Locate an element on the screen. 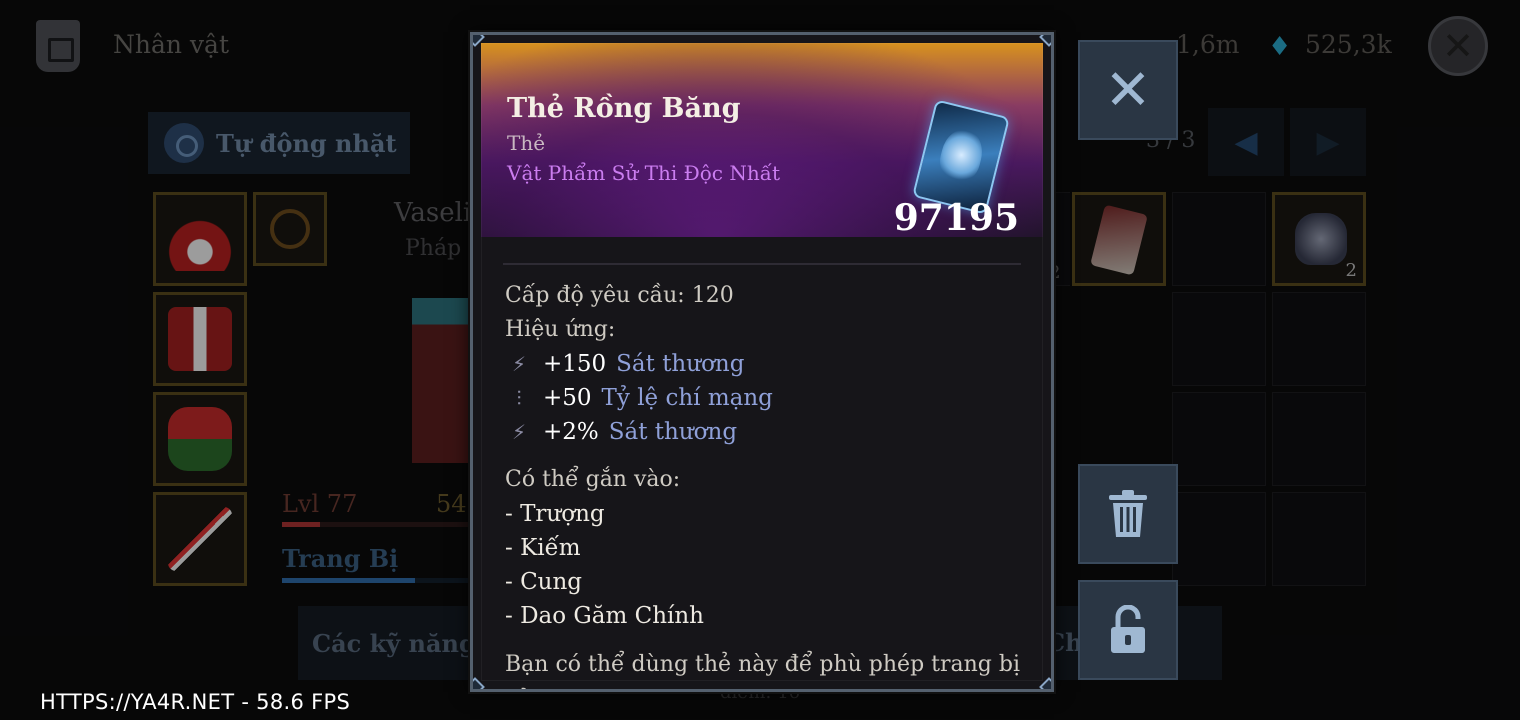  required-level: Cấp độ yêu cầu: 120 is located at coordinates (619, 295).